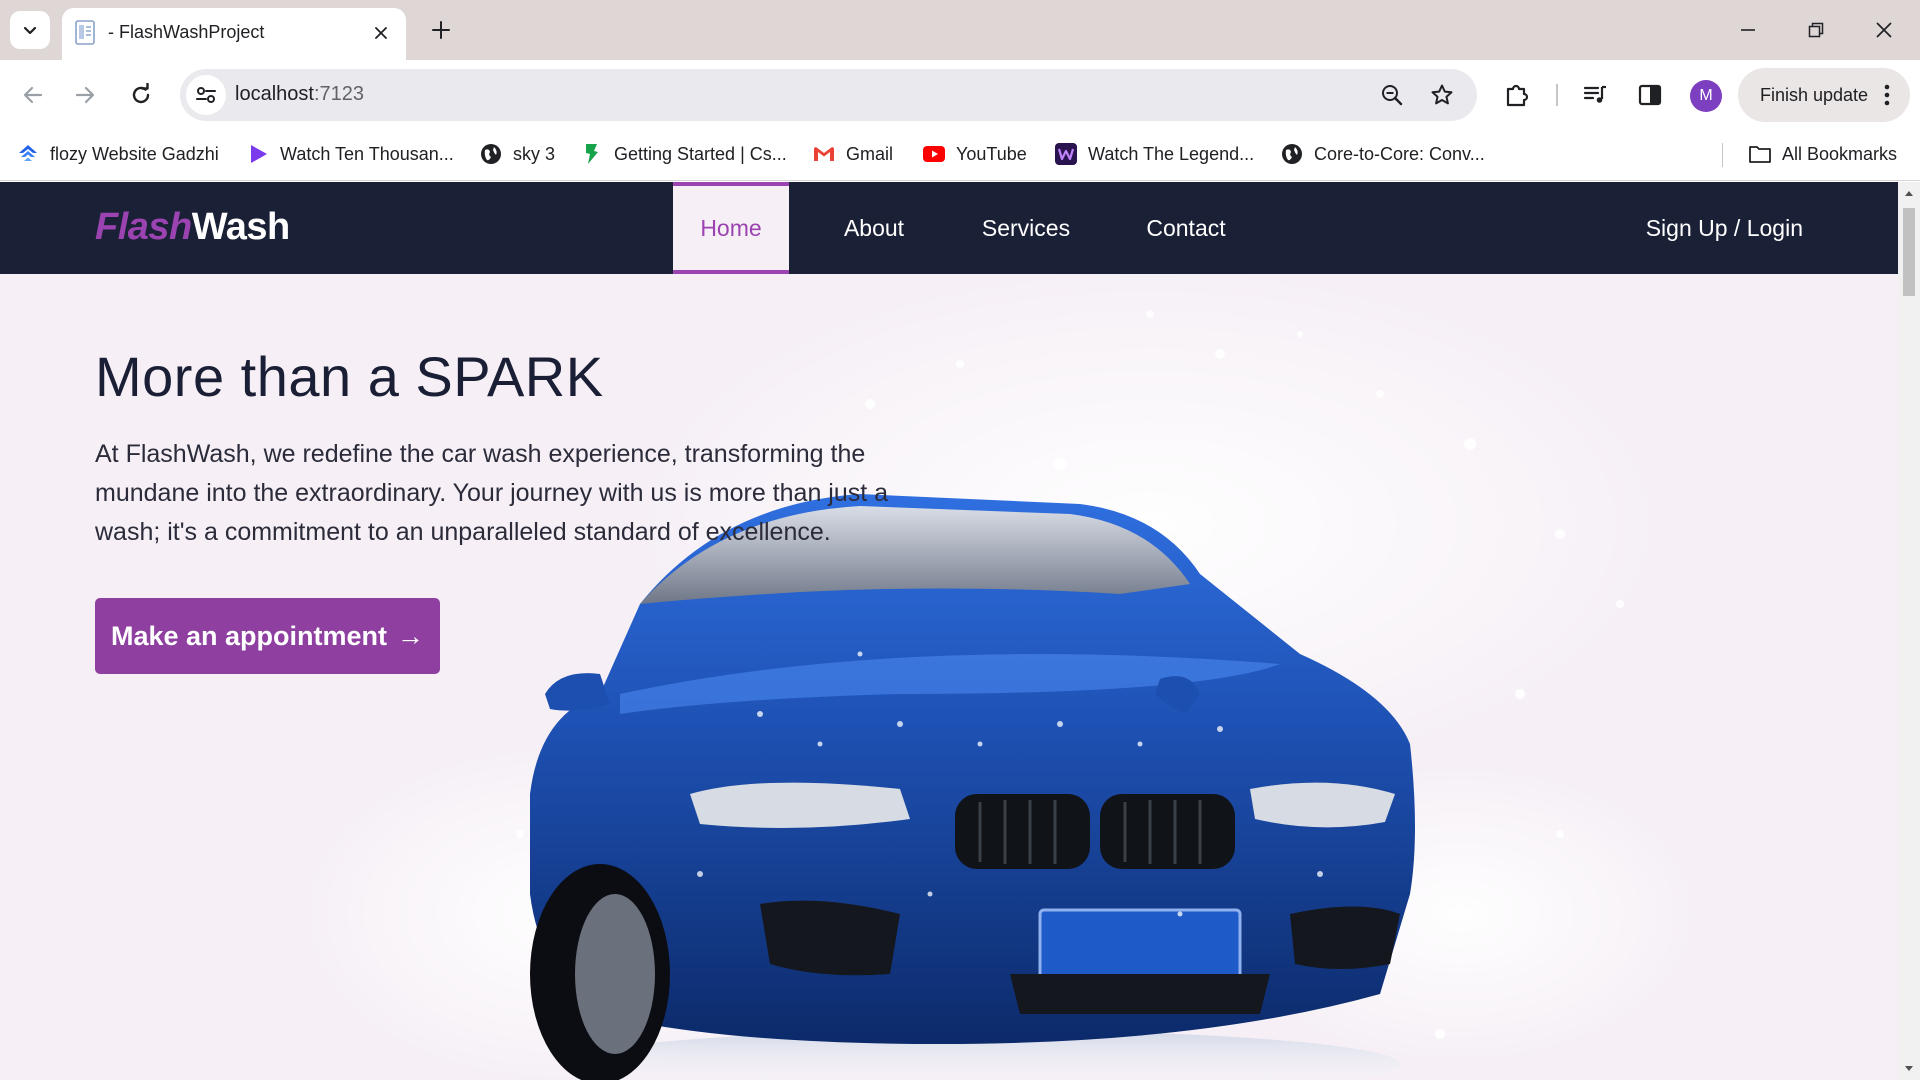 Image resolution: width=1920 pixels, height=1080 pixels. What do you see at coordinates (134, 153) in the screenshot?
I see `bookmark-label: flozy Website Gadzhi` at bounding box center [134, 153].